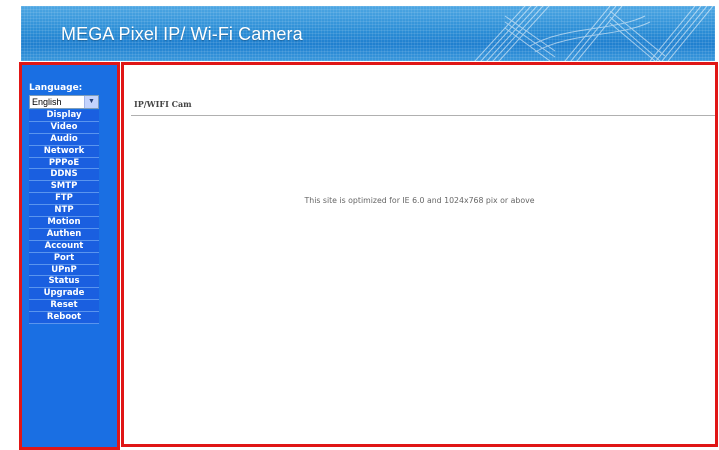  I want to click on sidebar-item-video: Video, so click(64, 127).